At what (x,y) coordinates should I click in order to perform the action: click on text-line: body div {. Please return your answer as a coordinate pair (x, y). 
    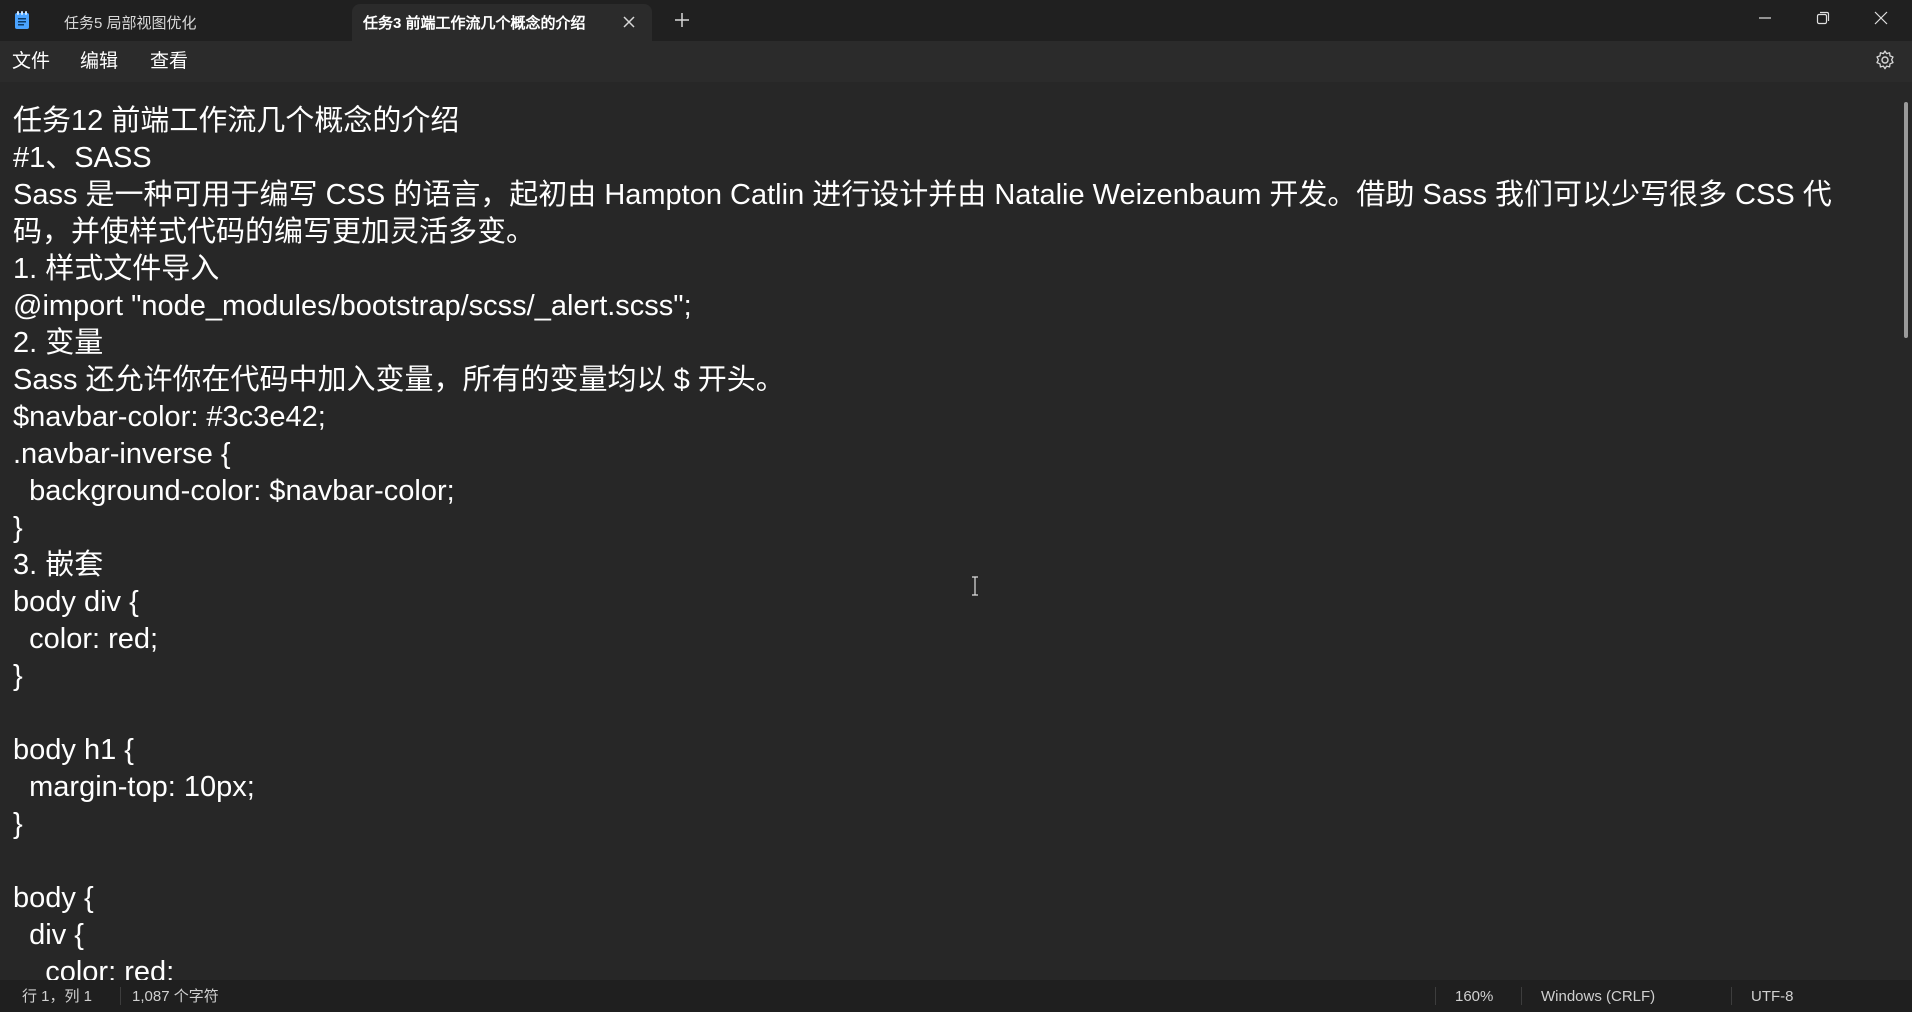
    Looking at the image, I should click on (948, 602).